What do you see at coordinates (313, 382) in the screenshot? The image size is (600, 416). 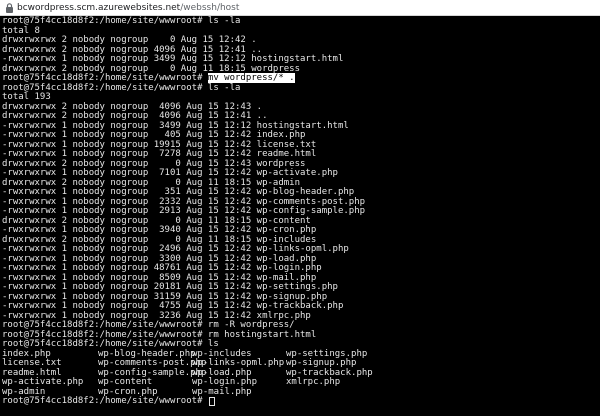 I see `ls-file-name: xmlrpc.php` at bounding box center [313, 382].